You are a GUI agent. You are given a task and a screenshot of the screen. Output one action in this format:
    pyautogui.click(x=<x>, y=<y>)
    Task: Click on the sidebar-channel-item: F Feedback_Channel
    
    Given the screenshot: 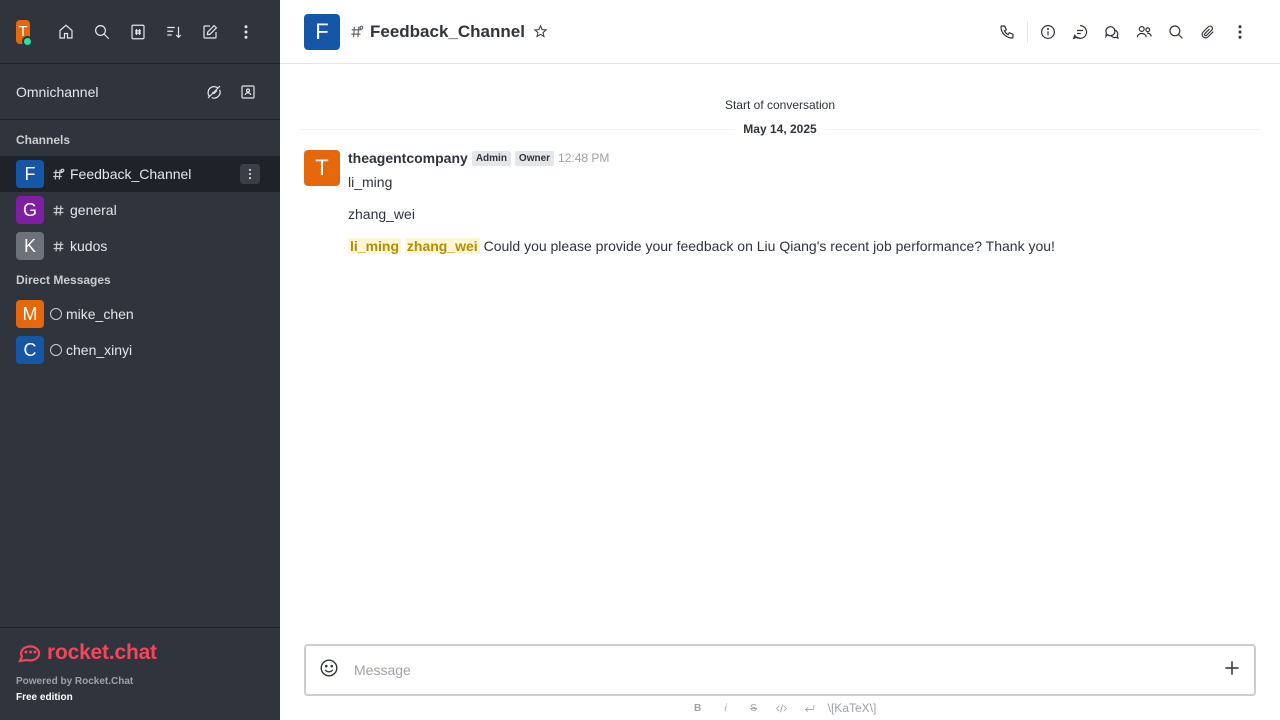 What is the action you would take?
    pyautogui.click(x=140, y=174)
    